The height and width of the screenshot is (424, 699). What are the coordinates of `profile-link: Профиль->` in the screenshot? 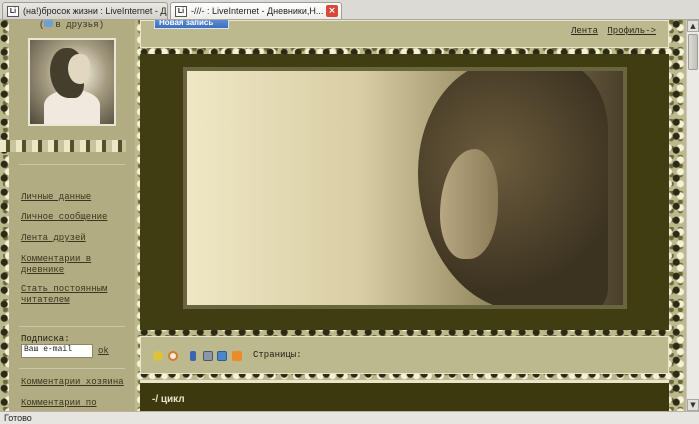 It's located at (631, 31).